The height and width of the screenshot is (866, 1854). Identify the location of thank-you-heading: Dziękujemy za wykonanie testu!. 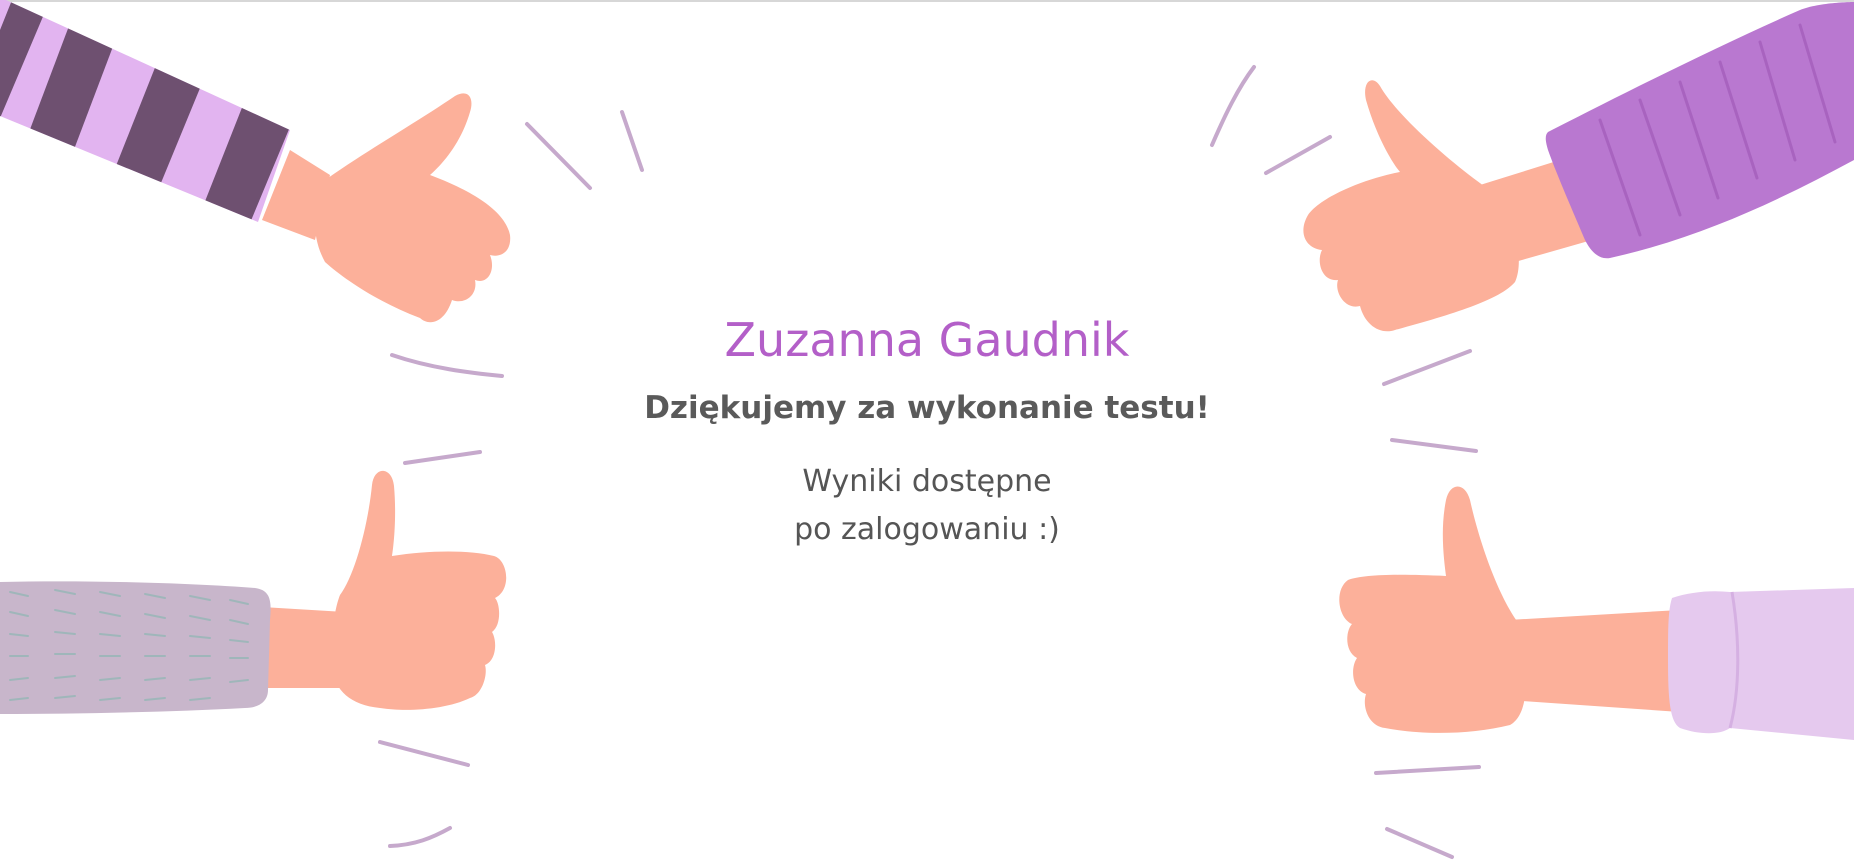
(927, 408).